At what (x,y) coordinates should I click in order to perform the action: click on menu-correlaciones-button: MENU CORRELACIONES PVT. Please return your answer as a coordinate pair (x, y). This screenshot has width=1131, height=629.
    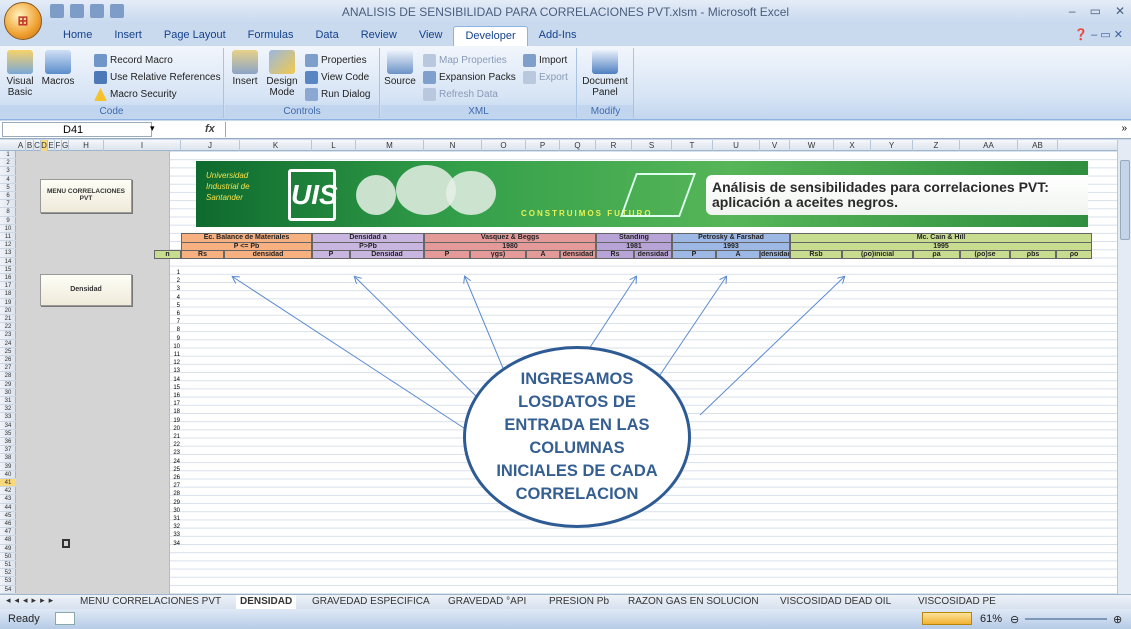
    Looking at the image, I should click on (86, 196).